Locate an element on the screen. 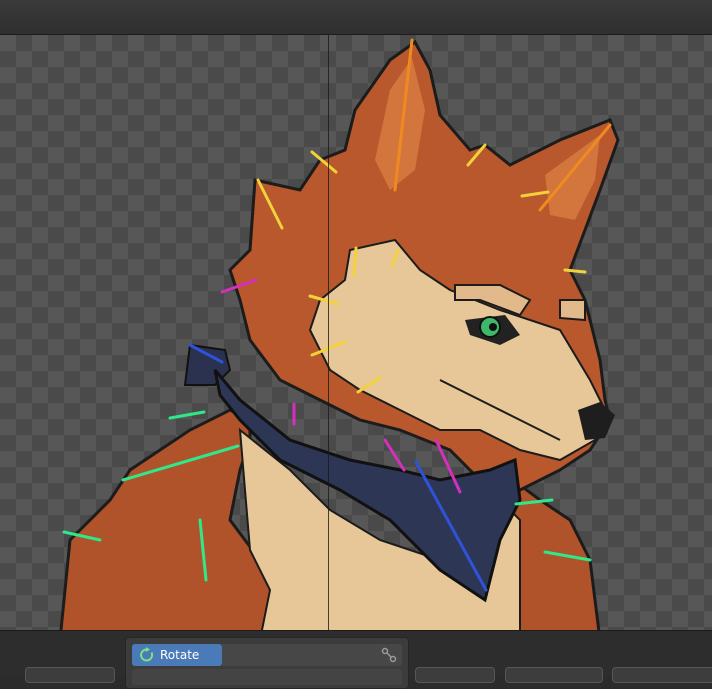 The height and width of the screenshot is (689, 712). tool-option-field is located at coordinates (312, 655).